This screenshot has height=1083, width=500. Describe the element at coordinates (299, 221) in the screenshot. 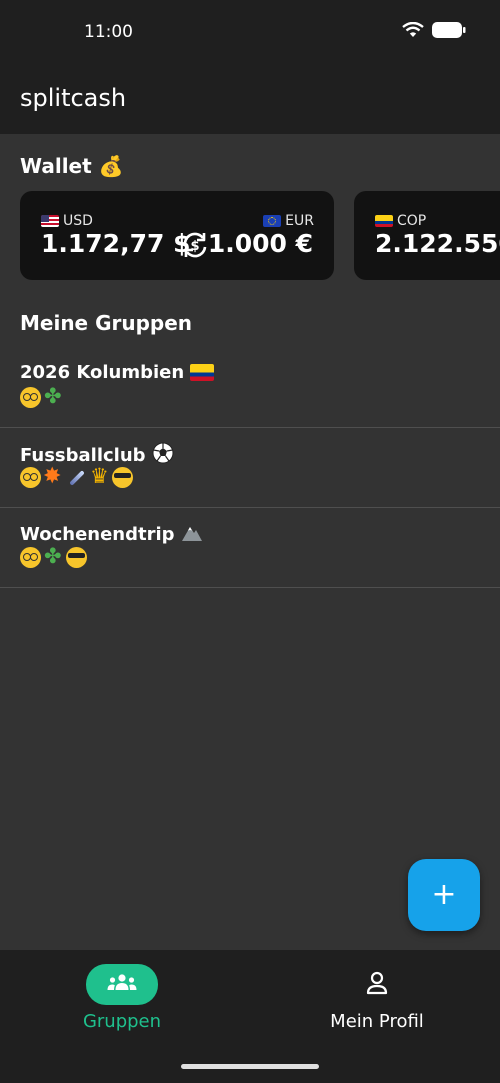

I see `to-currency-code: EUR` at that location.